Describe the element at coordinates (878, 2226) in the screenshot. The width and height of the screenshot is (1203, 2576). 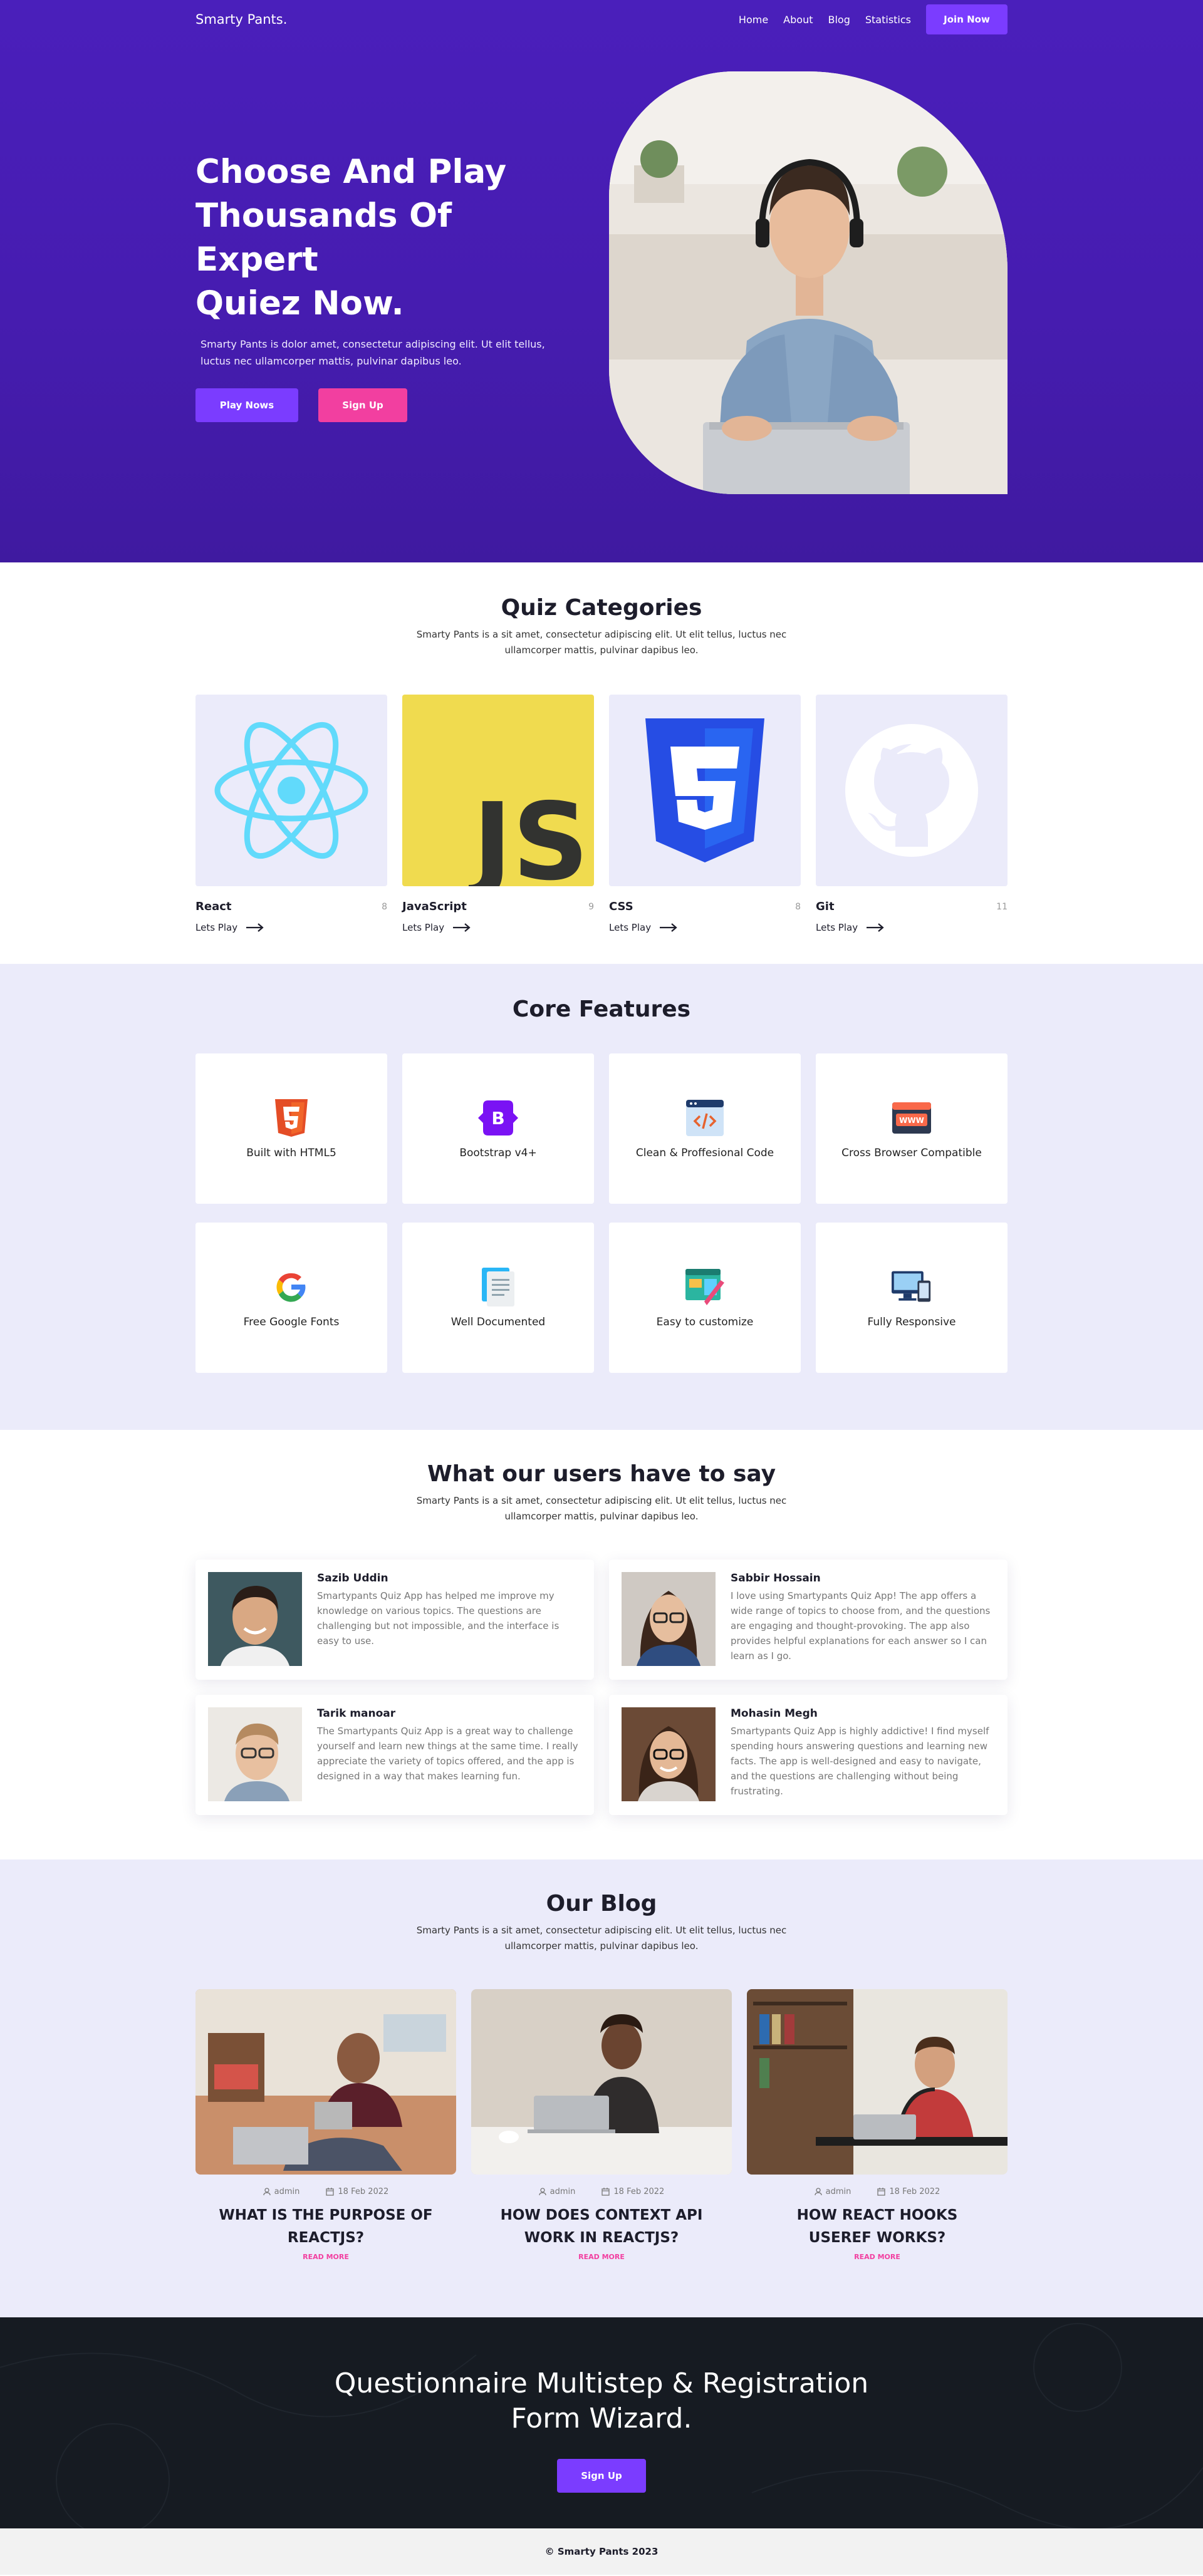
I see `blog-title: HOW REACT HOOKS USEREF WORKS?` at that location.